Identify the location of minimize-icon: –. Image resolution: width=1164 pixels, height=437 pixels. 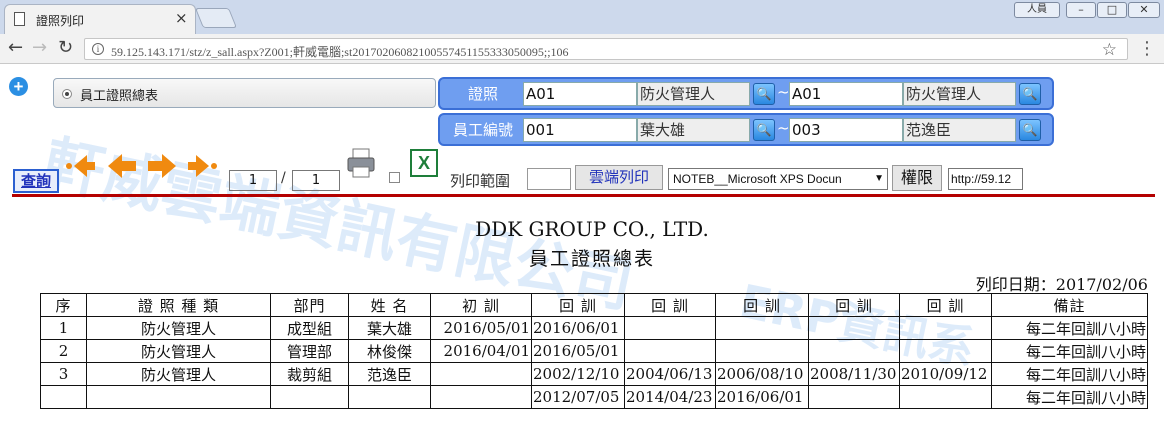
(1081, 10).